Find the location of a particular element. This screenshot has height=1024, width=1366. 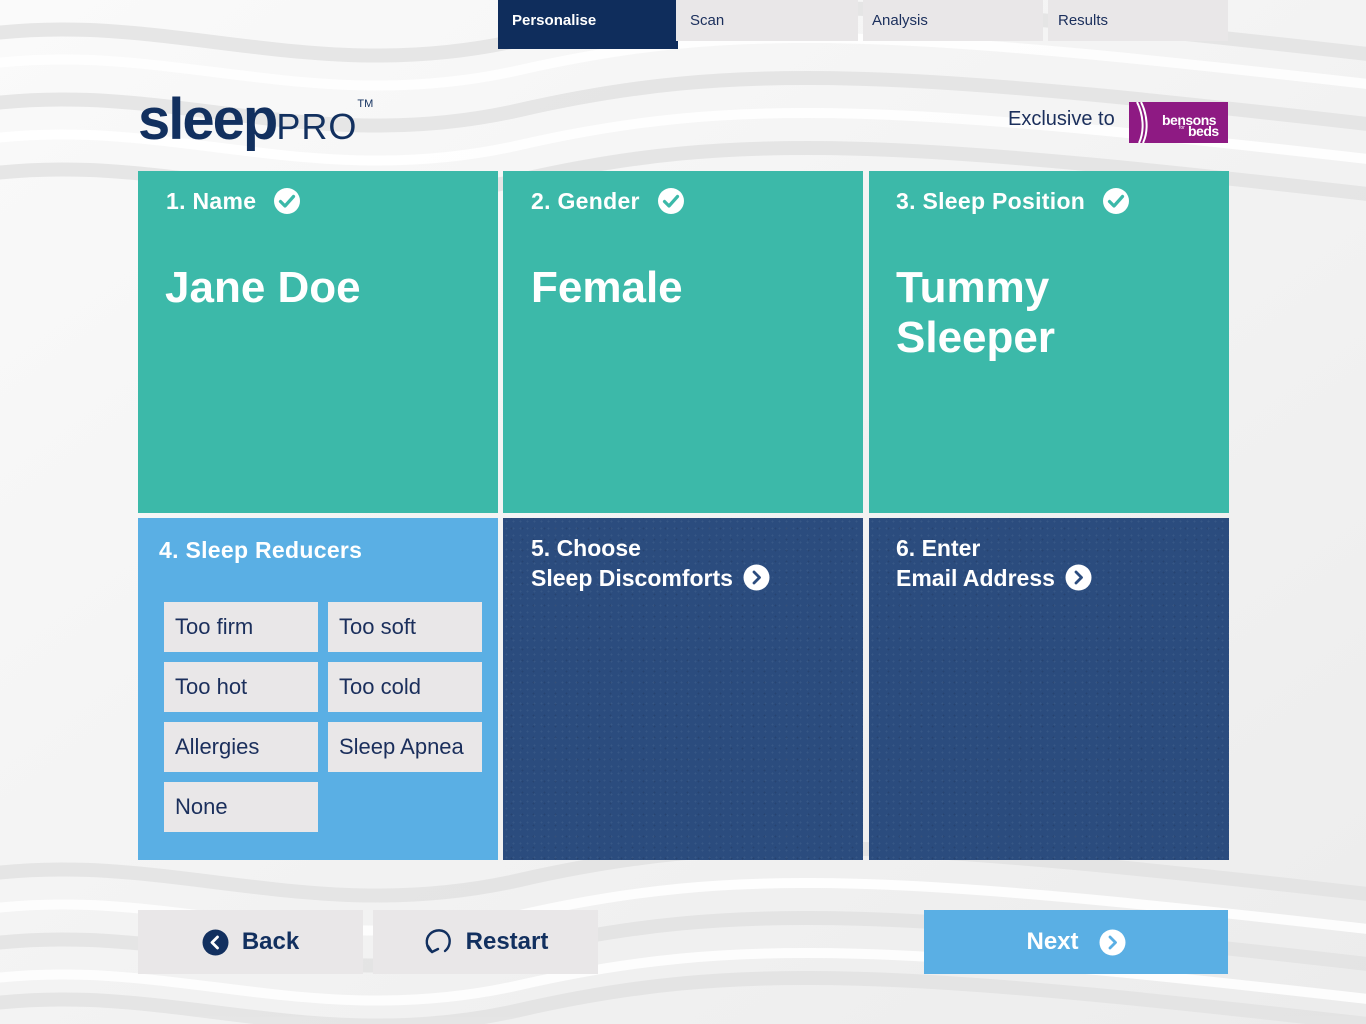

email-address-title: 6. Enter Email Address is located at coordinates (994, 563).